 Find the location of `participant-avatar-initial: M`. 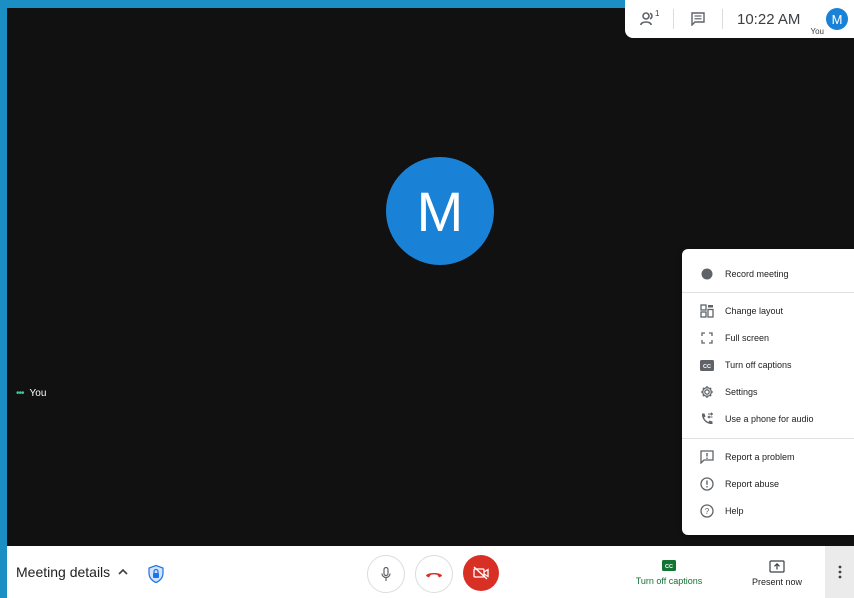

participant-avatar-initial: M is located at coordinates (440, 211).